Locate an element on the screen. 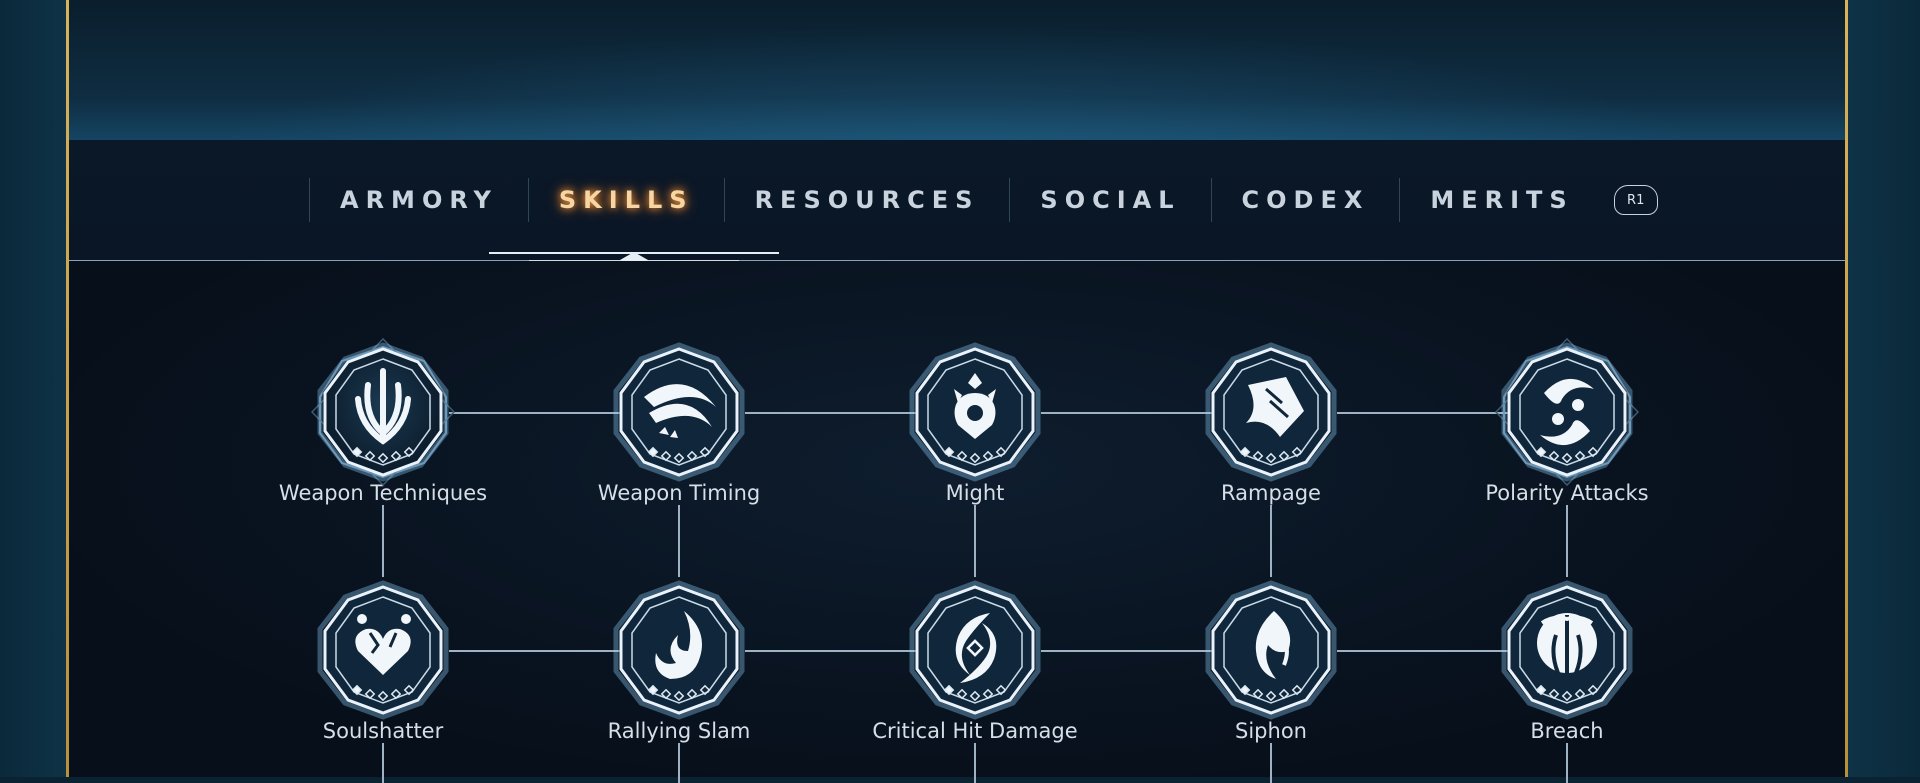  r1-next-tab-button: R1 is located at coordinates (1635, 200).